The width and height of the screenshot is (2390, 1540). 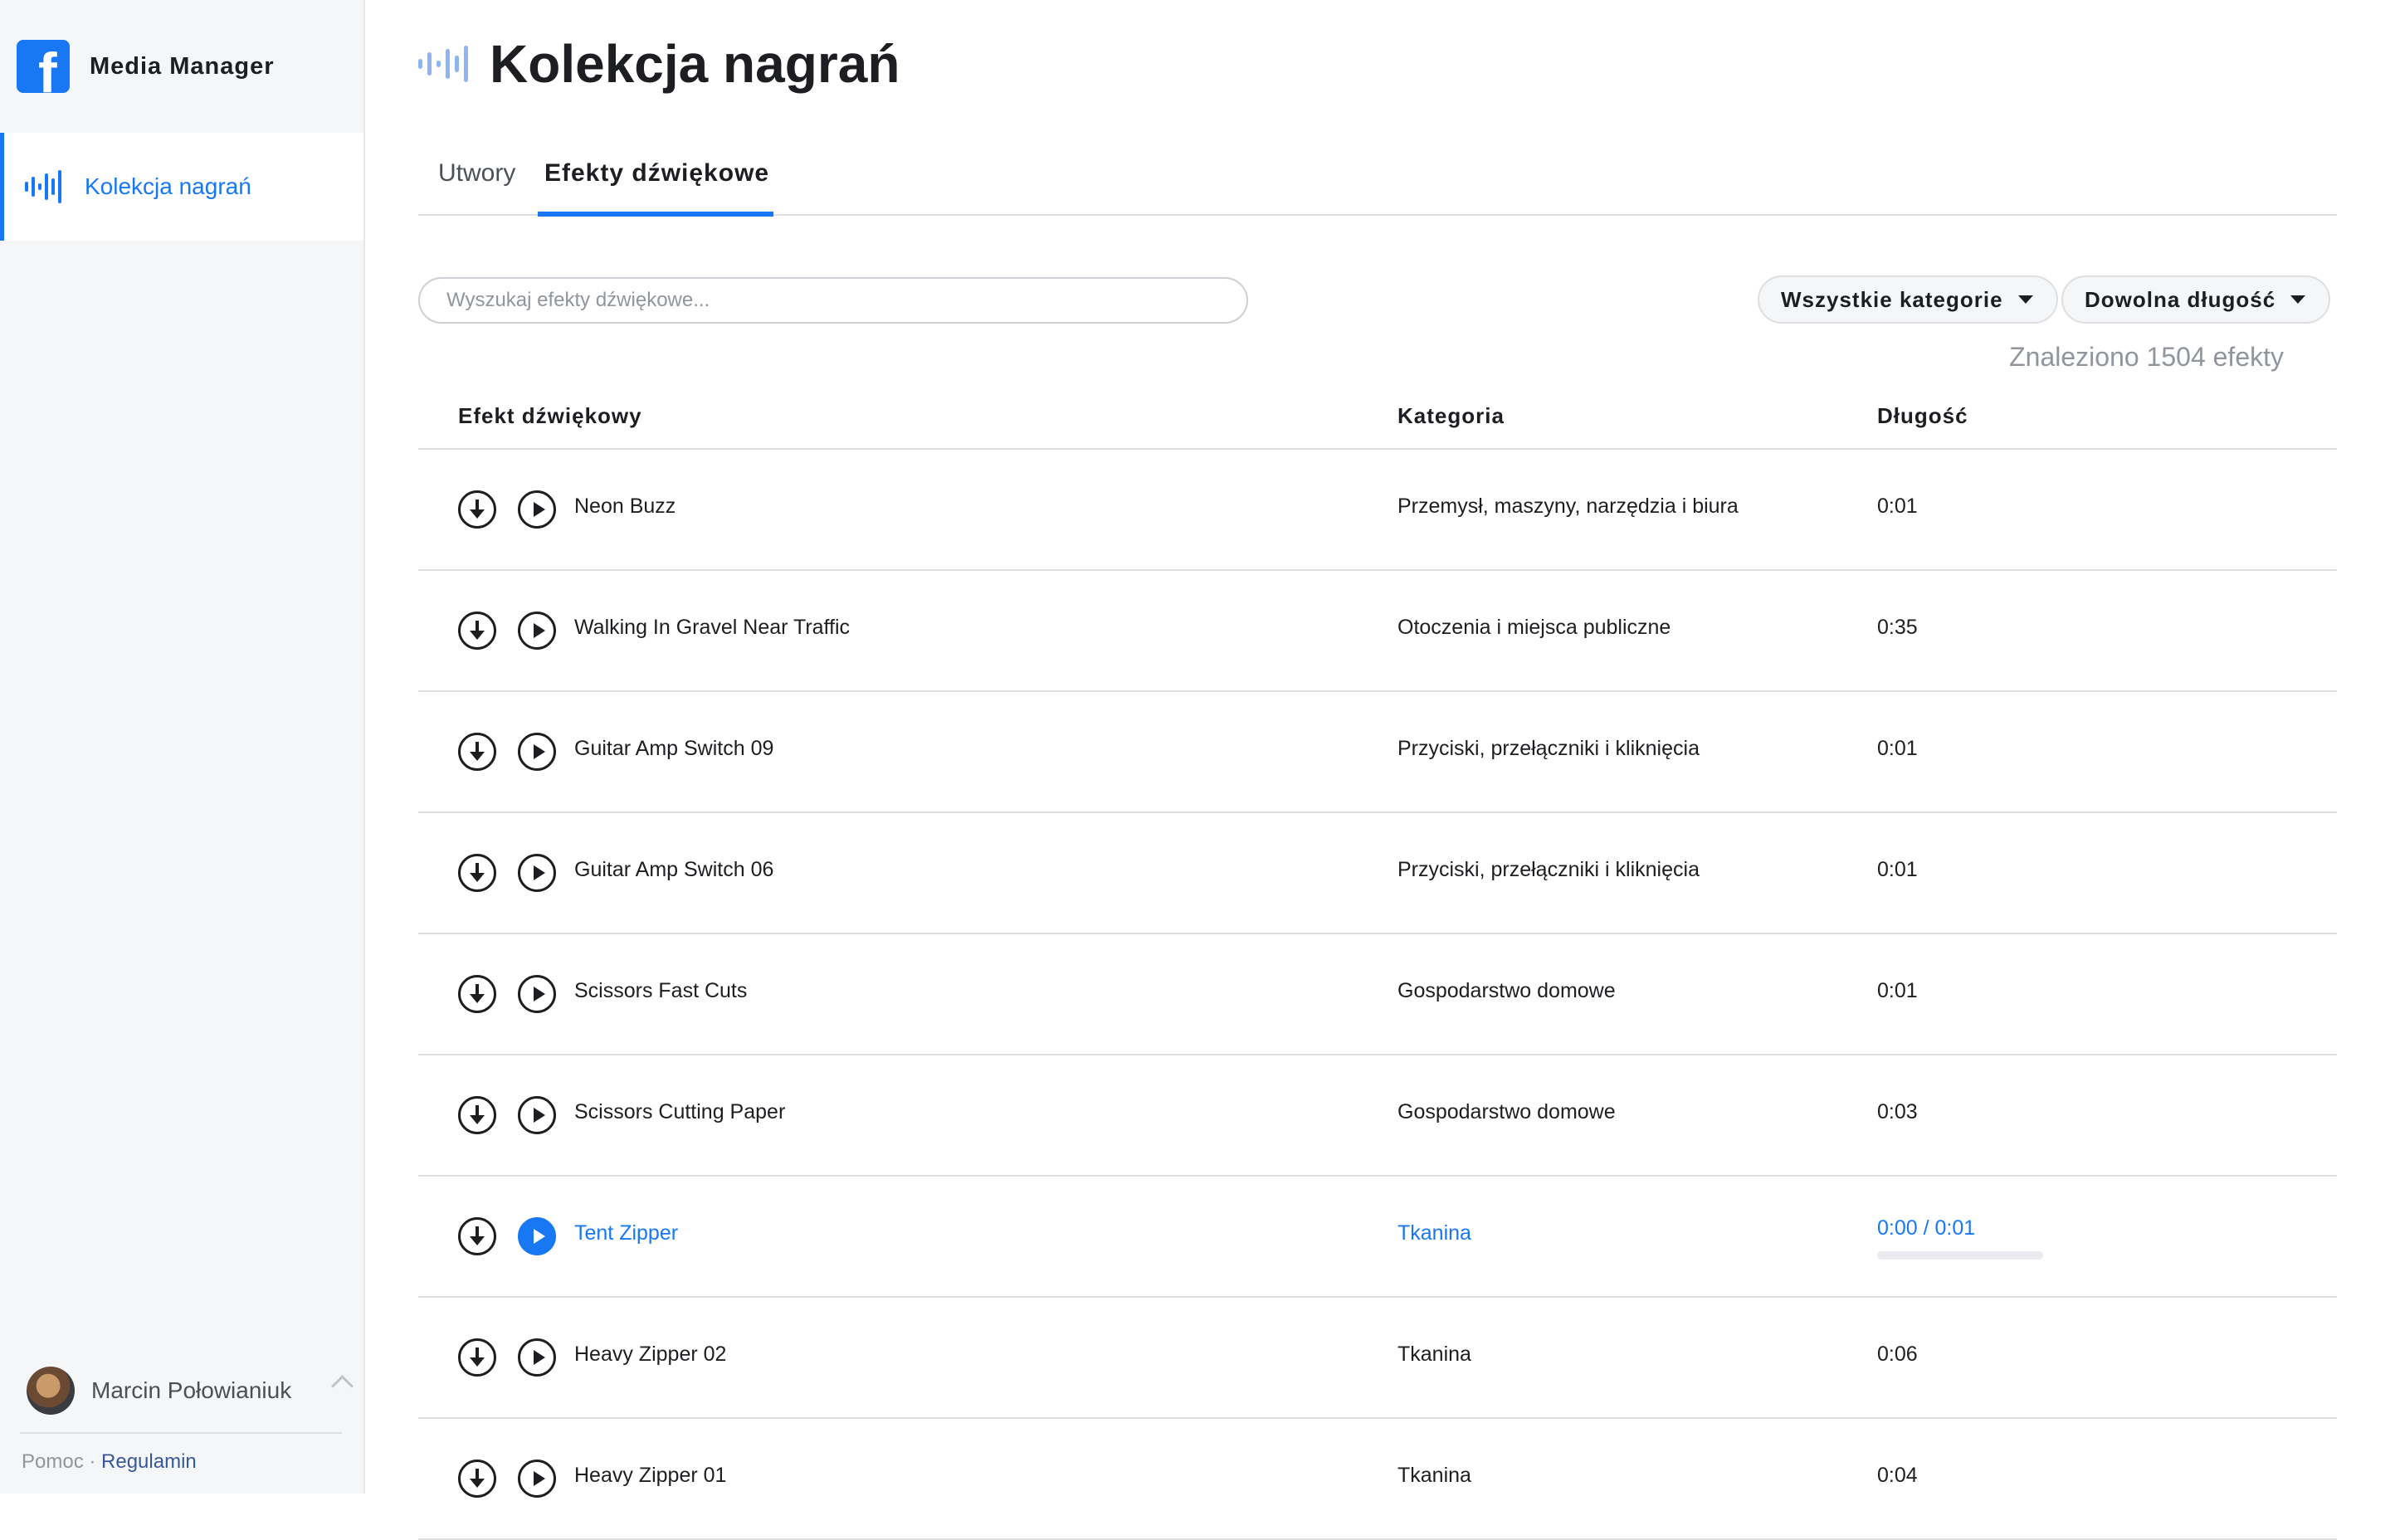 I want to click on user-menu: Marcin Połowianiuk, so click(x=190, y=1390).